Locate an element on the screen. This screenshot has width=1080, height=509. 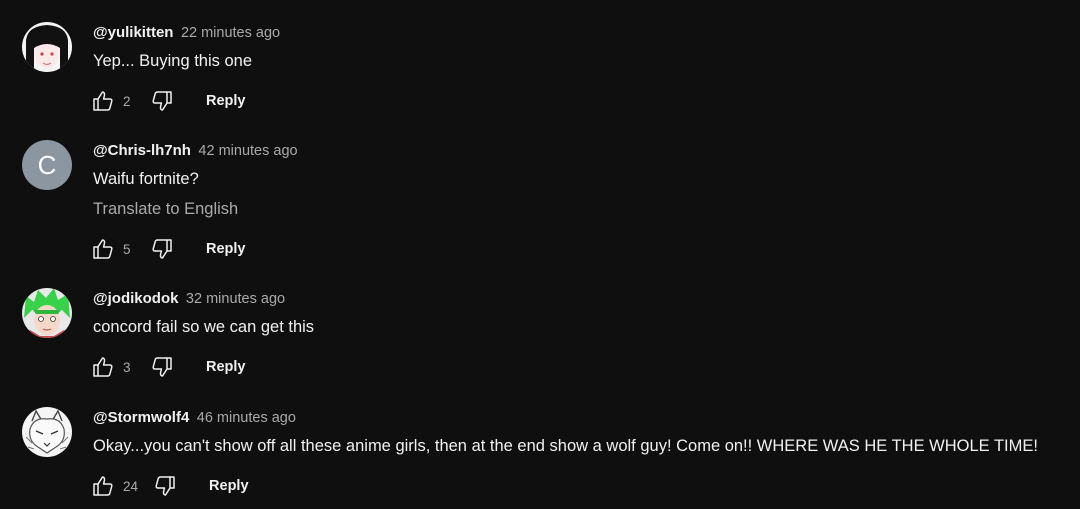
comment-actions: 5 Reply is located at coordinates (168, 249).